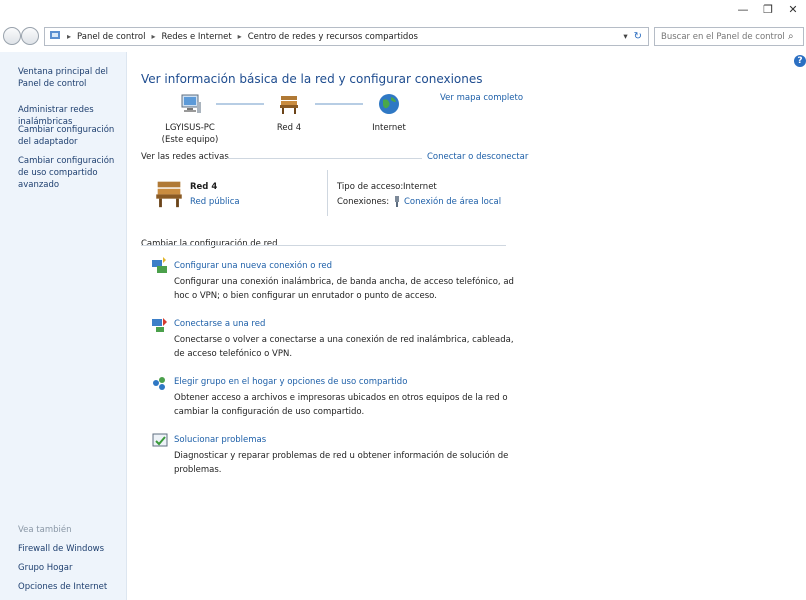 The image size is (806, 600). Describe the element at coordinates (723, 36) in the screenshot. I see `search-input` at that location.